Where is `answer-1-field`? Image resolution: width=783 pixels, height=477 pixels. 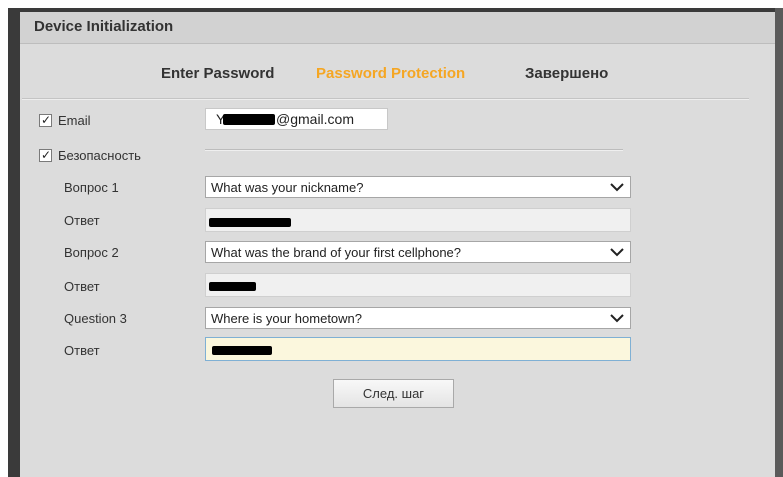
answer-1-field is located at coordinates (418, 220).